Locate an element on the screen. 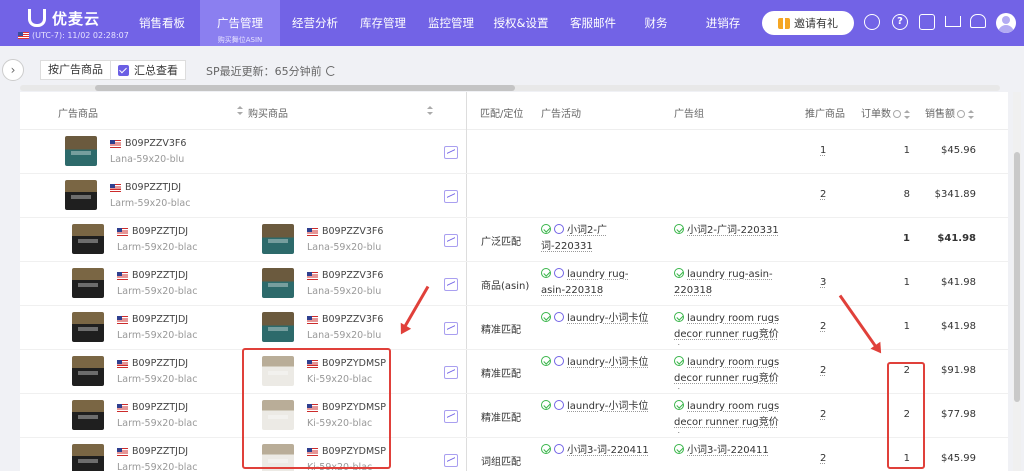  purchased-sku: Lana-59x20-blu is located at coordinates (344, 291).